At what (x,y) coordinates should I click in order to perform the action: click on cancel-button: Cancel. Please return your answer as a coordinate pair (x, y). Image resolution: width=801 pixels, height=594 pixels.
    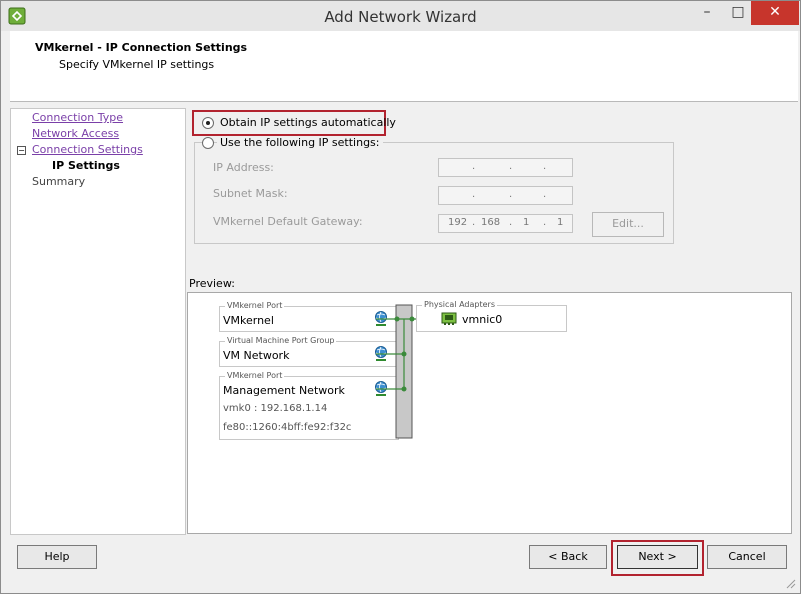
    Looking at the image, I should click on (747, 557).